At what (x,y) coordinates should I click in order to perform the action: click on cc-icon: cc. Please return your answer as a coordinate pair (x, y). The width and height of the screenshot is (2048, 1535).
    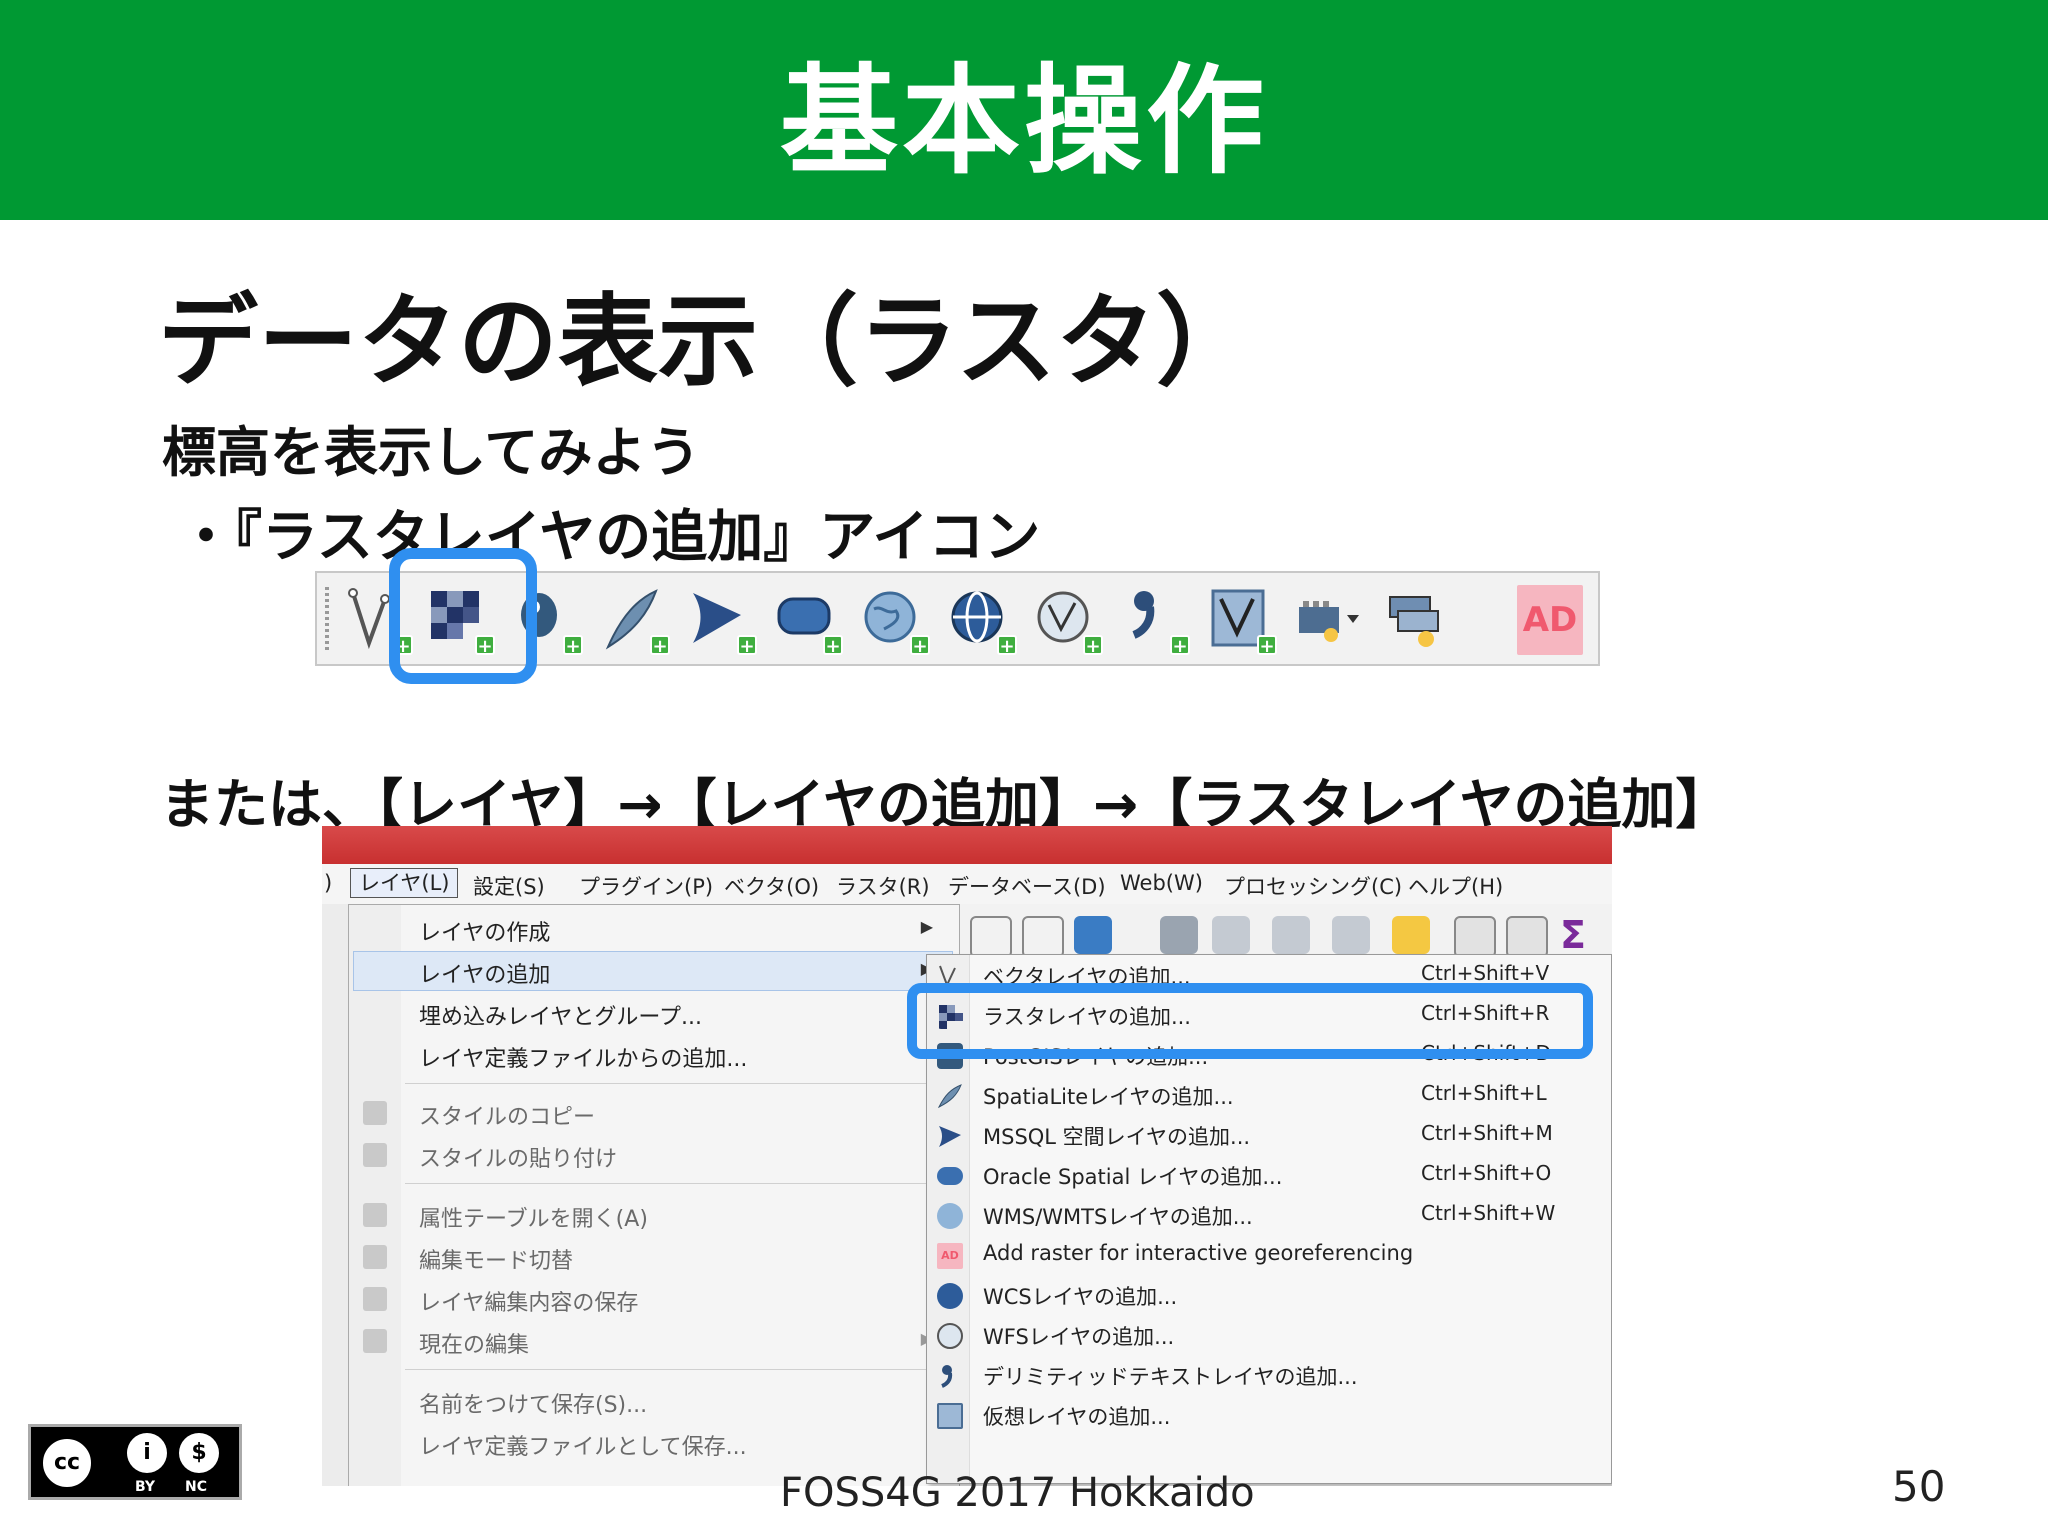
    Looking at the image, I should click on (67, 1463).